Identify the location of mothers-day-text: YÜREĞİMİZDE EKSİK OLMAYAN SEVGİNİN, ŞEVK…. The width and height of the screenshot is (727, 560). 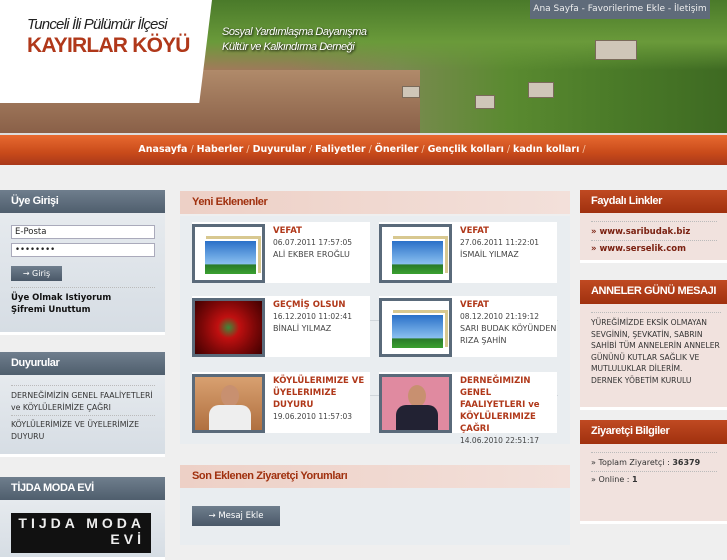
(655, 345).